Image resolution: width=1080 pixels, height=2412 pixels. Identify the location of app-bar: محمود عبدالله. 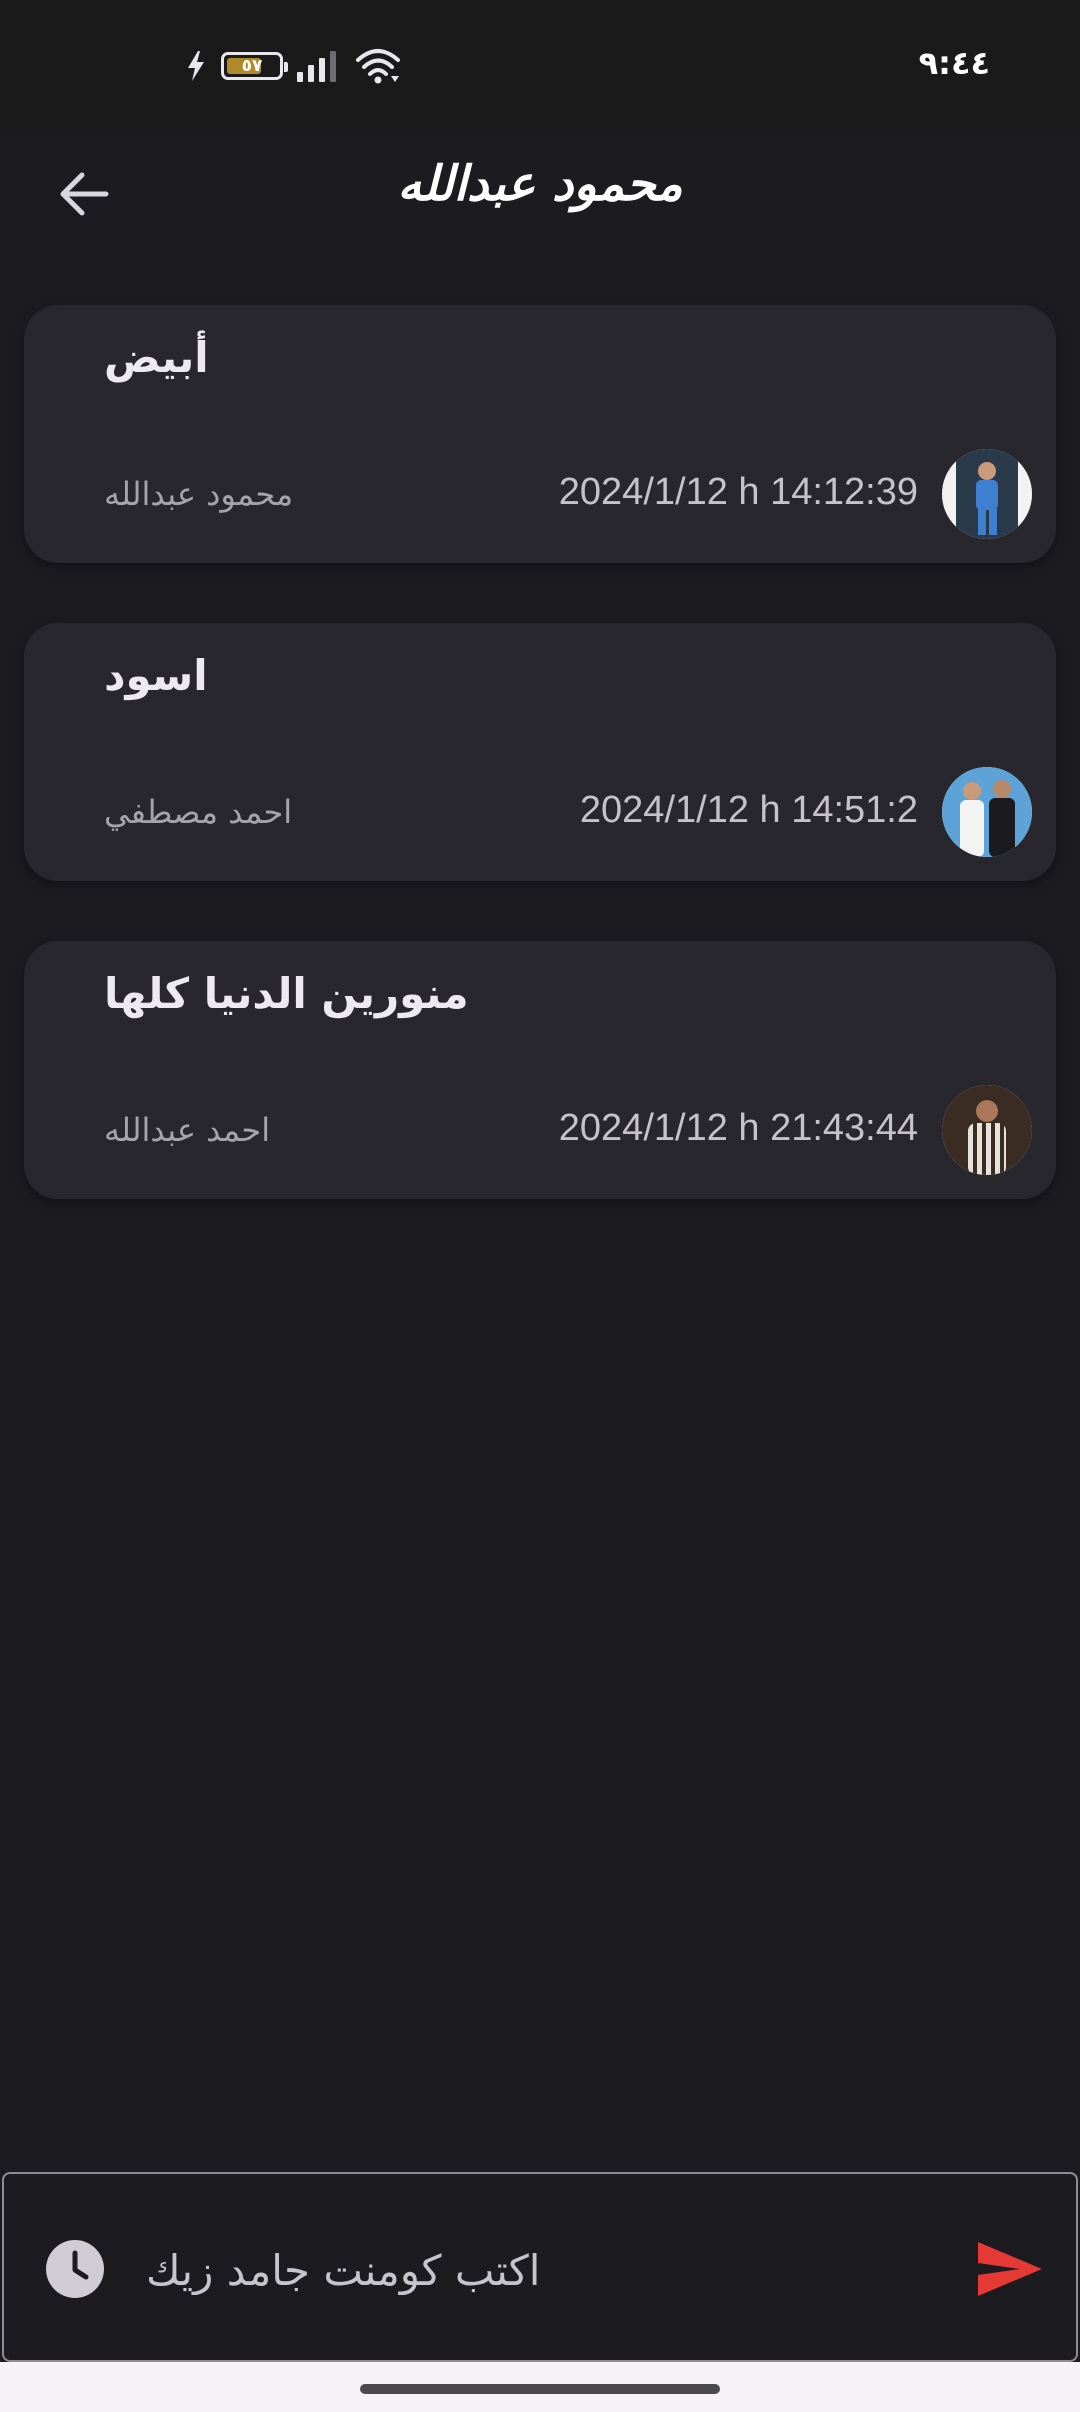
(540, 190).